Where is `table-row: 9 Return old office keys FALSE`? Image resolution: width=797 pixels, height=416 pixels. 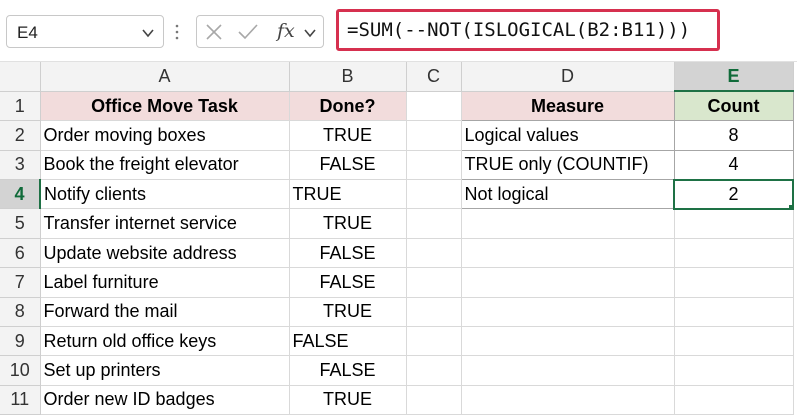 table-row: 9 Return old office keys FALSE is located at coordinates (397, 341).